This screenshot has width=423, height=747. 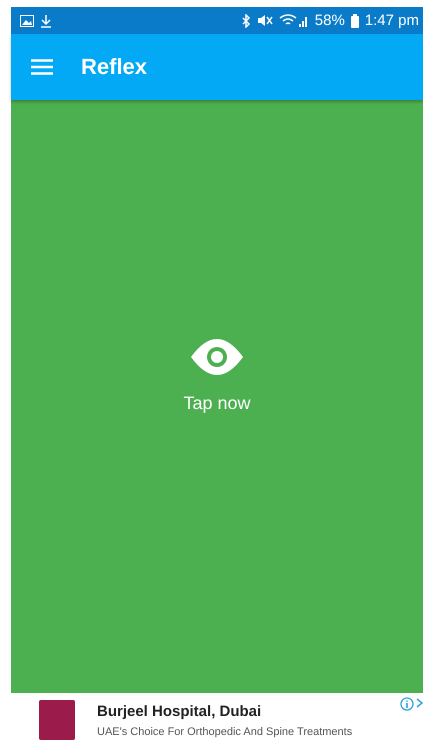 What do you see at coordinates (354, 21) in the screenshot?
I see `battery-icon` at bounding box center [354, 21].